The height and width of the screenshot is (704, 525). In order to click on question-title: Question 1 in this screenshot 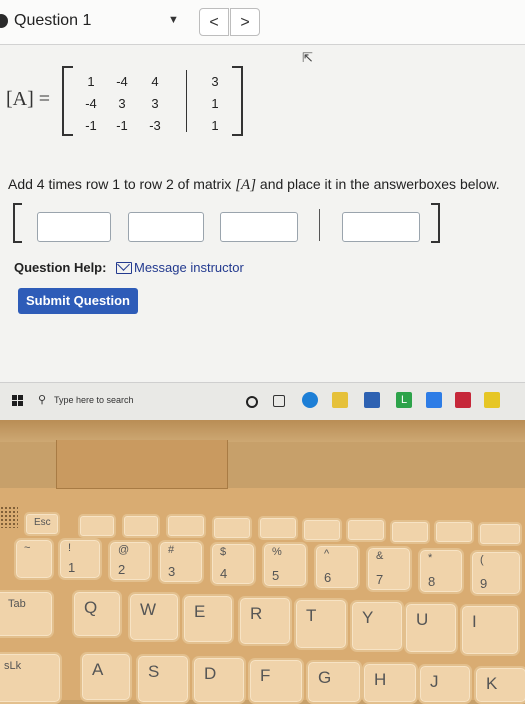, I will do `click(52, 21)`.